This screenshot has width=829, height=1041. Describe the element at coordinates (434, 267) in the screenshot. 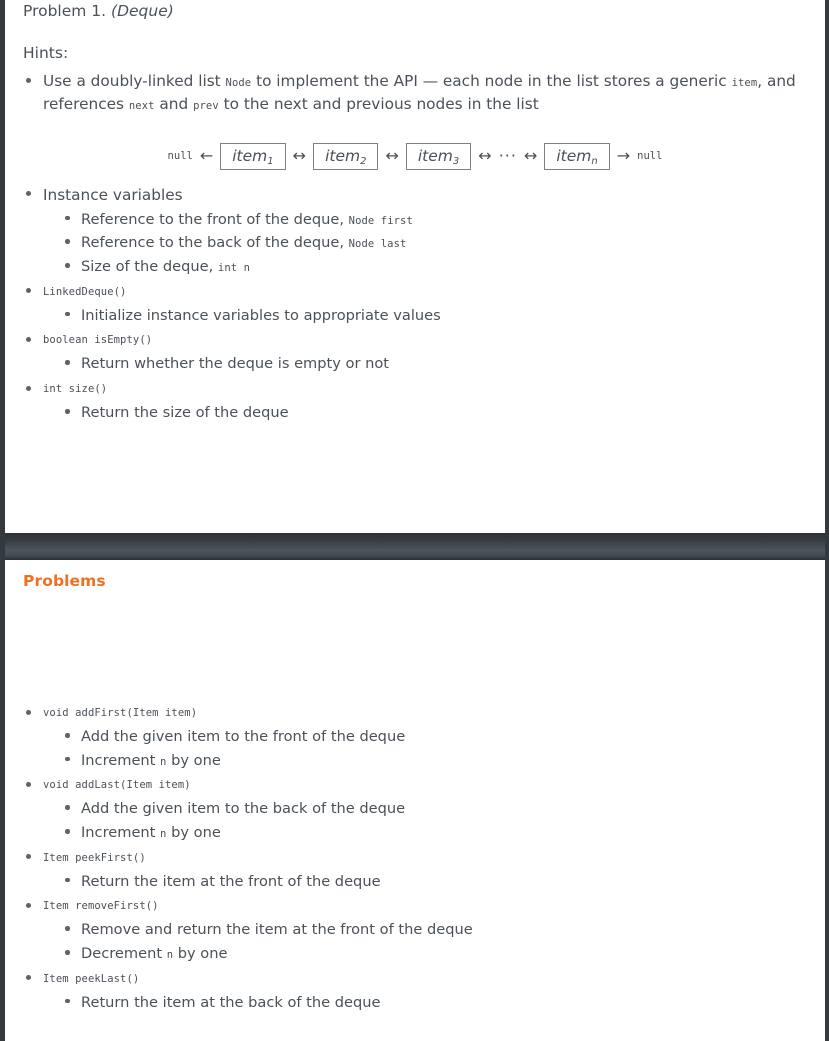

I see `api-item-detail: Size of the deque, int n` at that location.